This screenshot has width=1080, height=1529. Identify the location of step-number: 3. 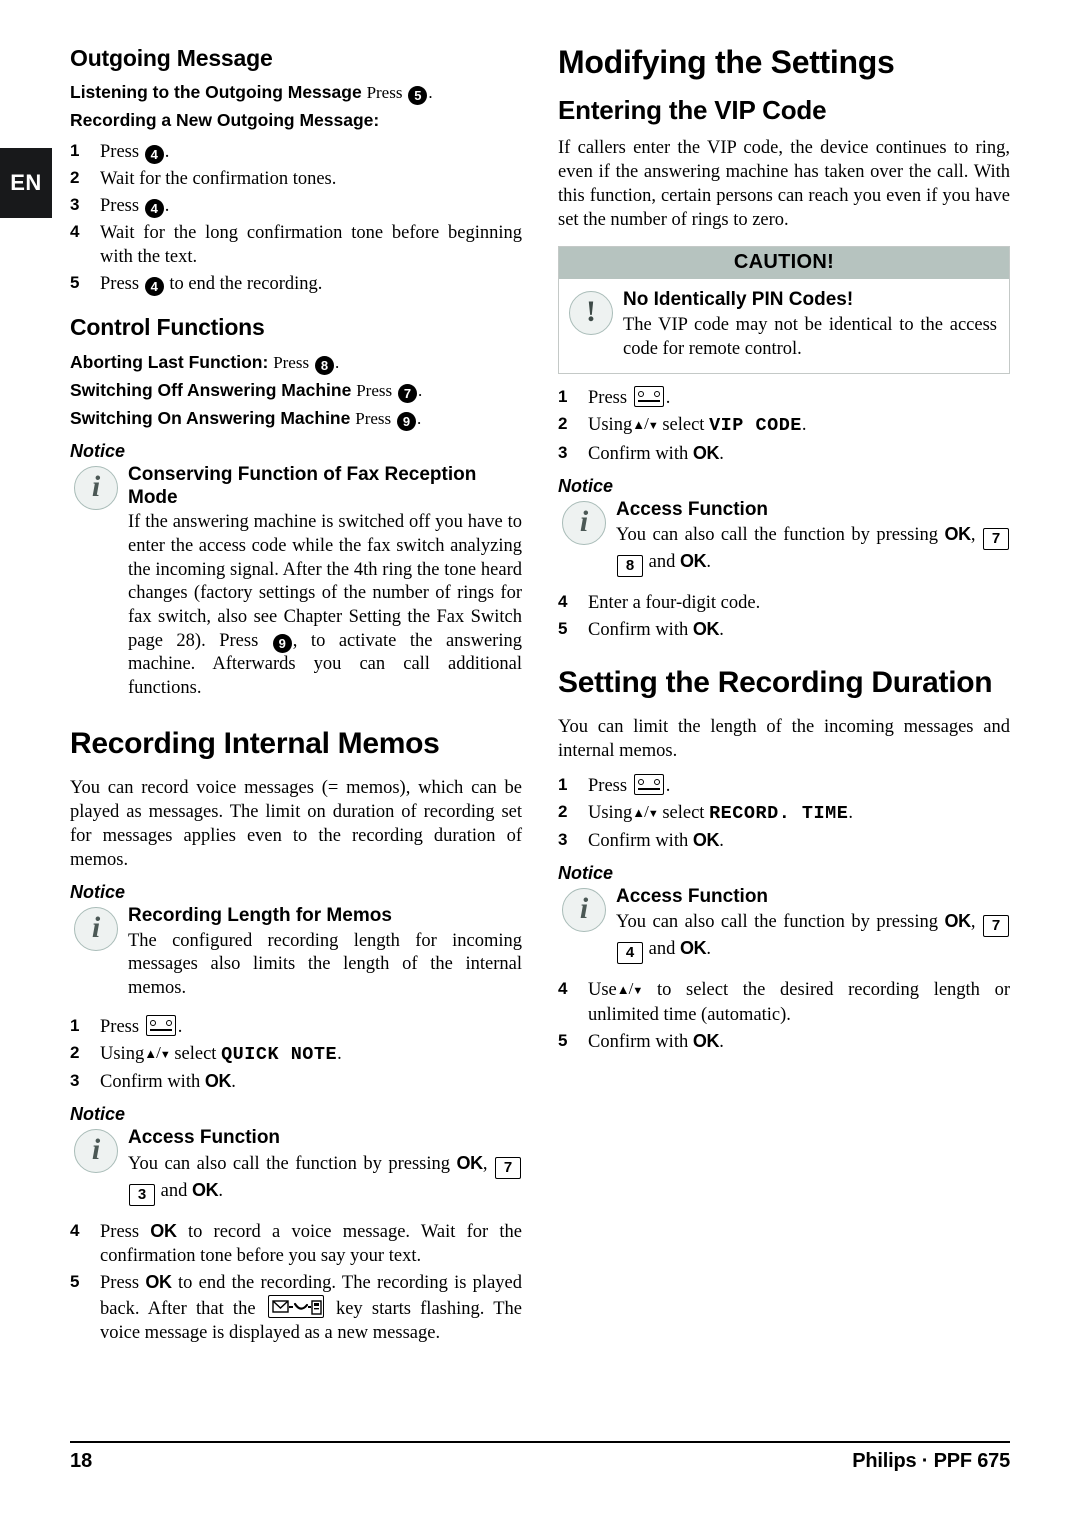
(563, 452).